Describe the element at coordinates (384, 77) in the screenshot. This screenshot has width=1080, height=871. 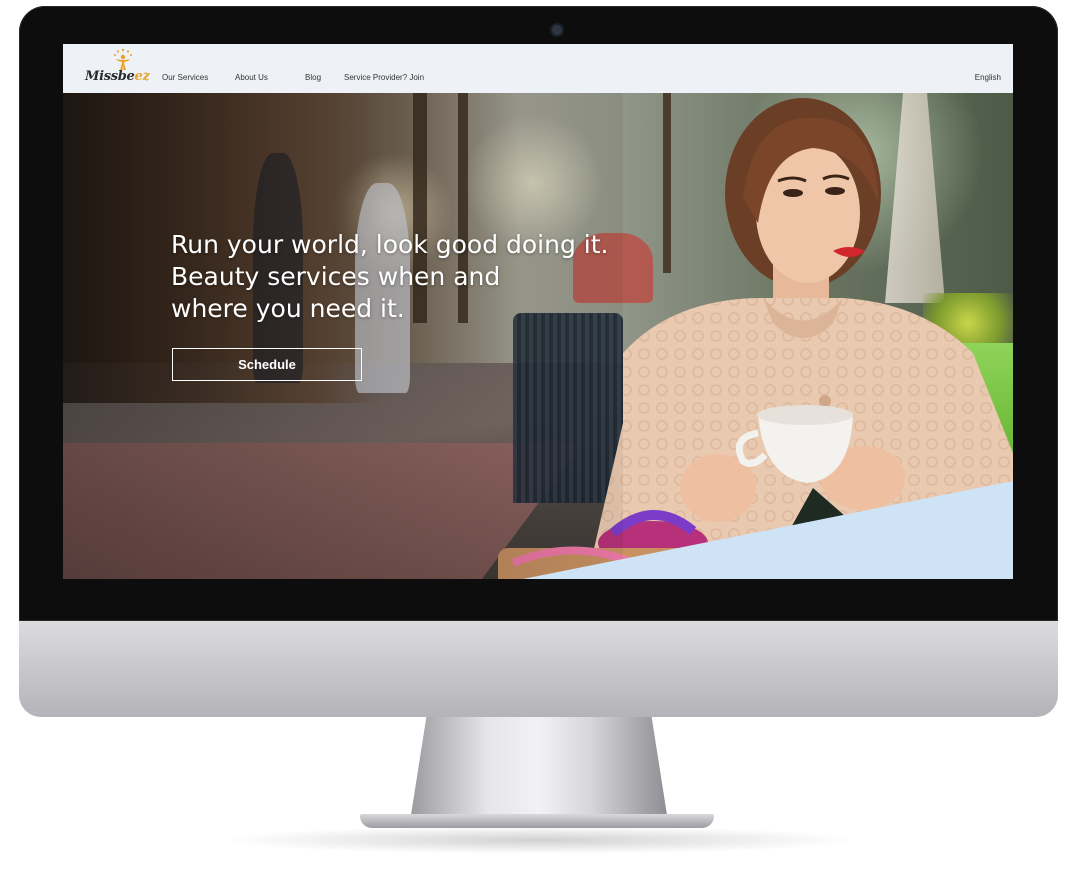
I see `nav-service-provider-join: Service Provider? Join` at that location.